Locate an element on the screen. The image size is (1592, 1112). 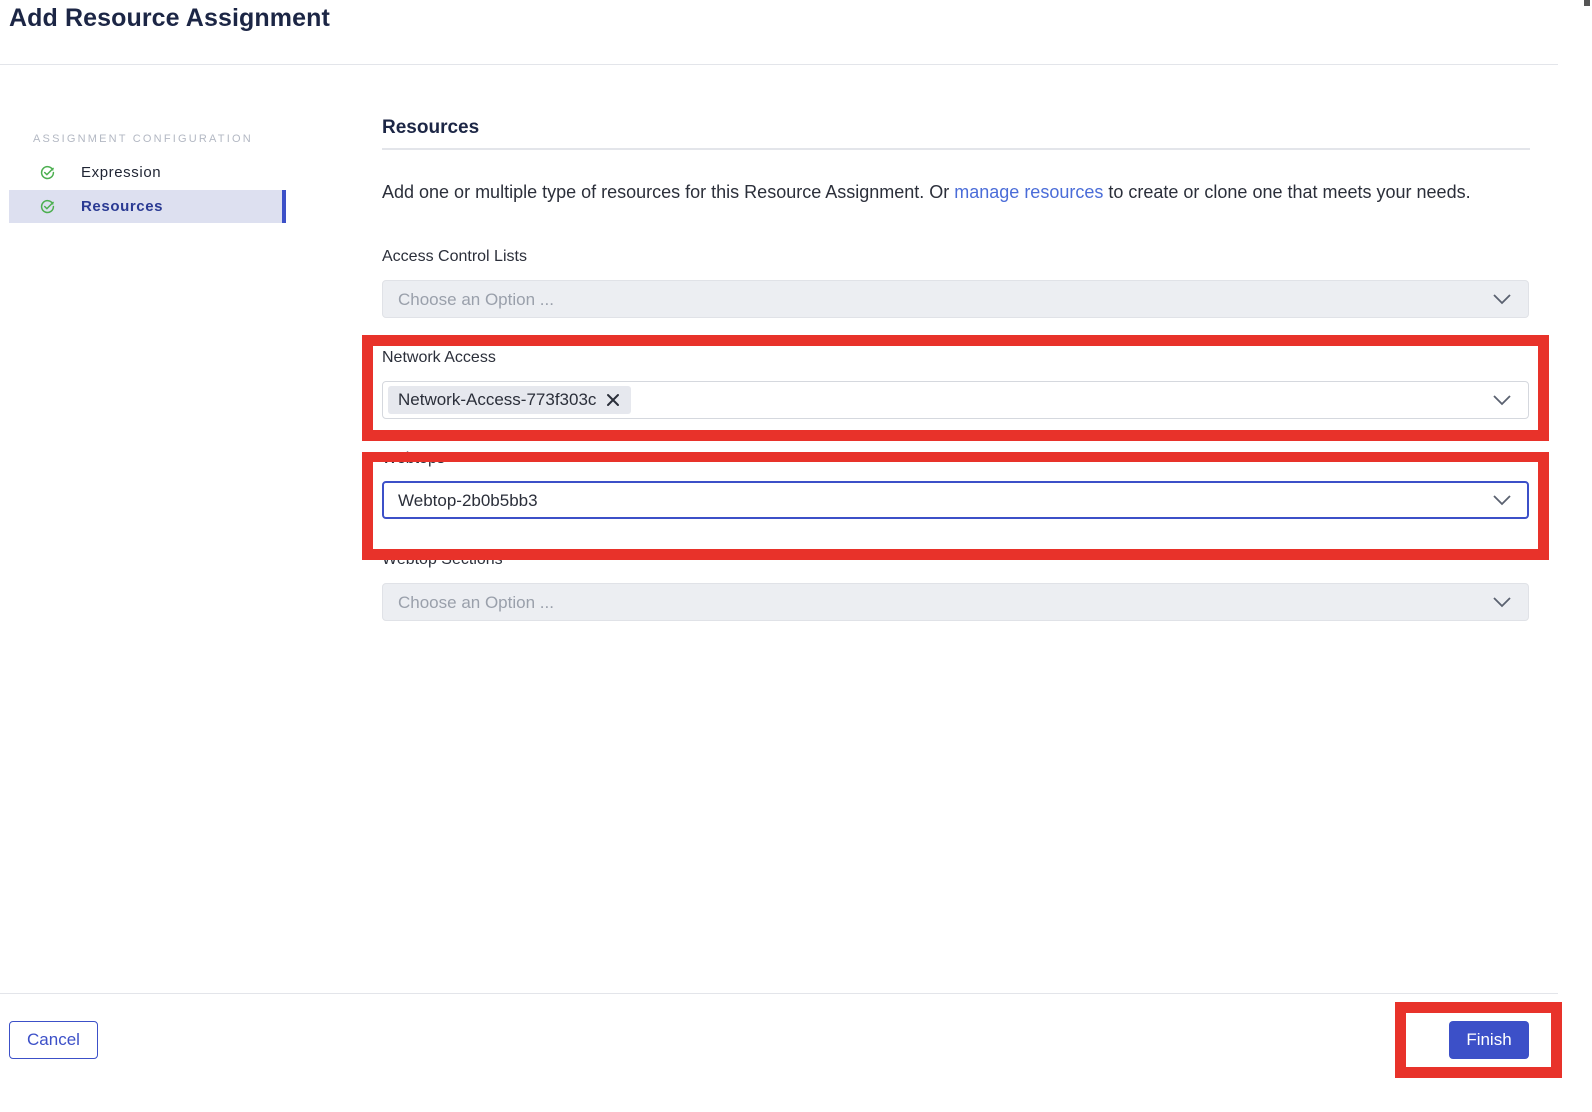
cancel-button: Cancel is located at coordinates (53, 1040).